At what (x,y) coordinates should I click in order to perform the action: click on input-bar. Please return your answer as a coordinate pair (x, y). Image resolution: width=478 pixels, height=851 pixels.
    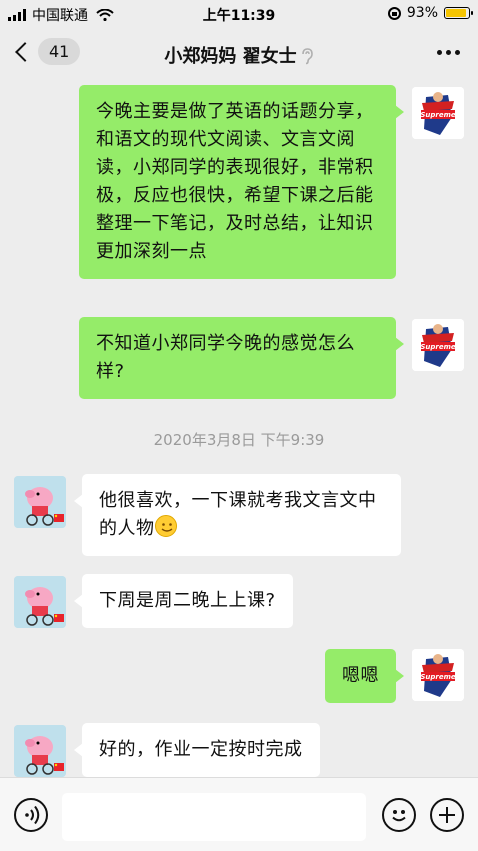
    Looking at the image, I should click on (239, 814).